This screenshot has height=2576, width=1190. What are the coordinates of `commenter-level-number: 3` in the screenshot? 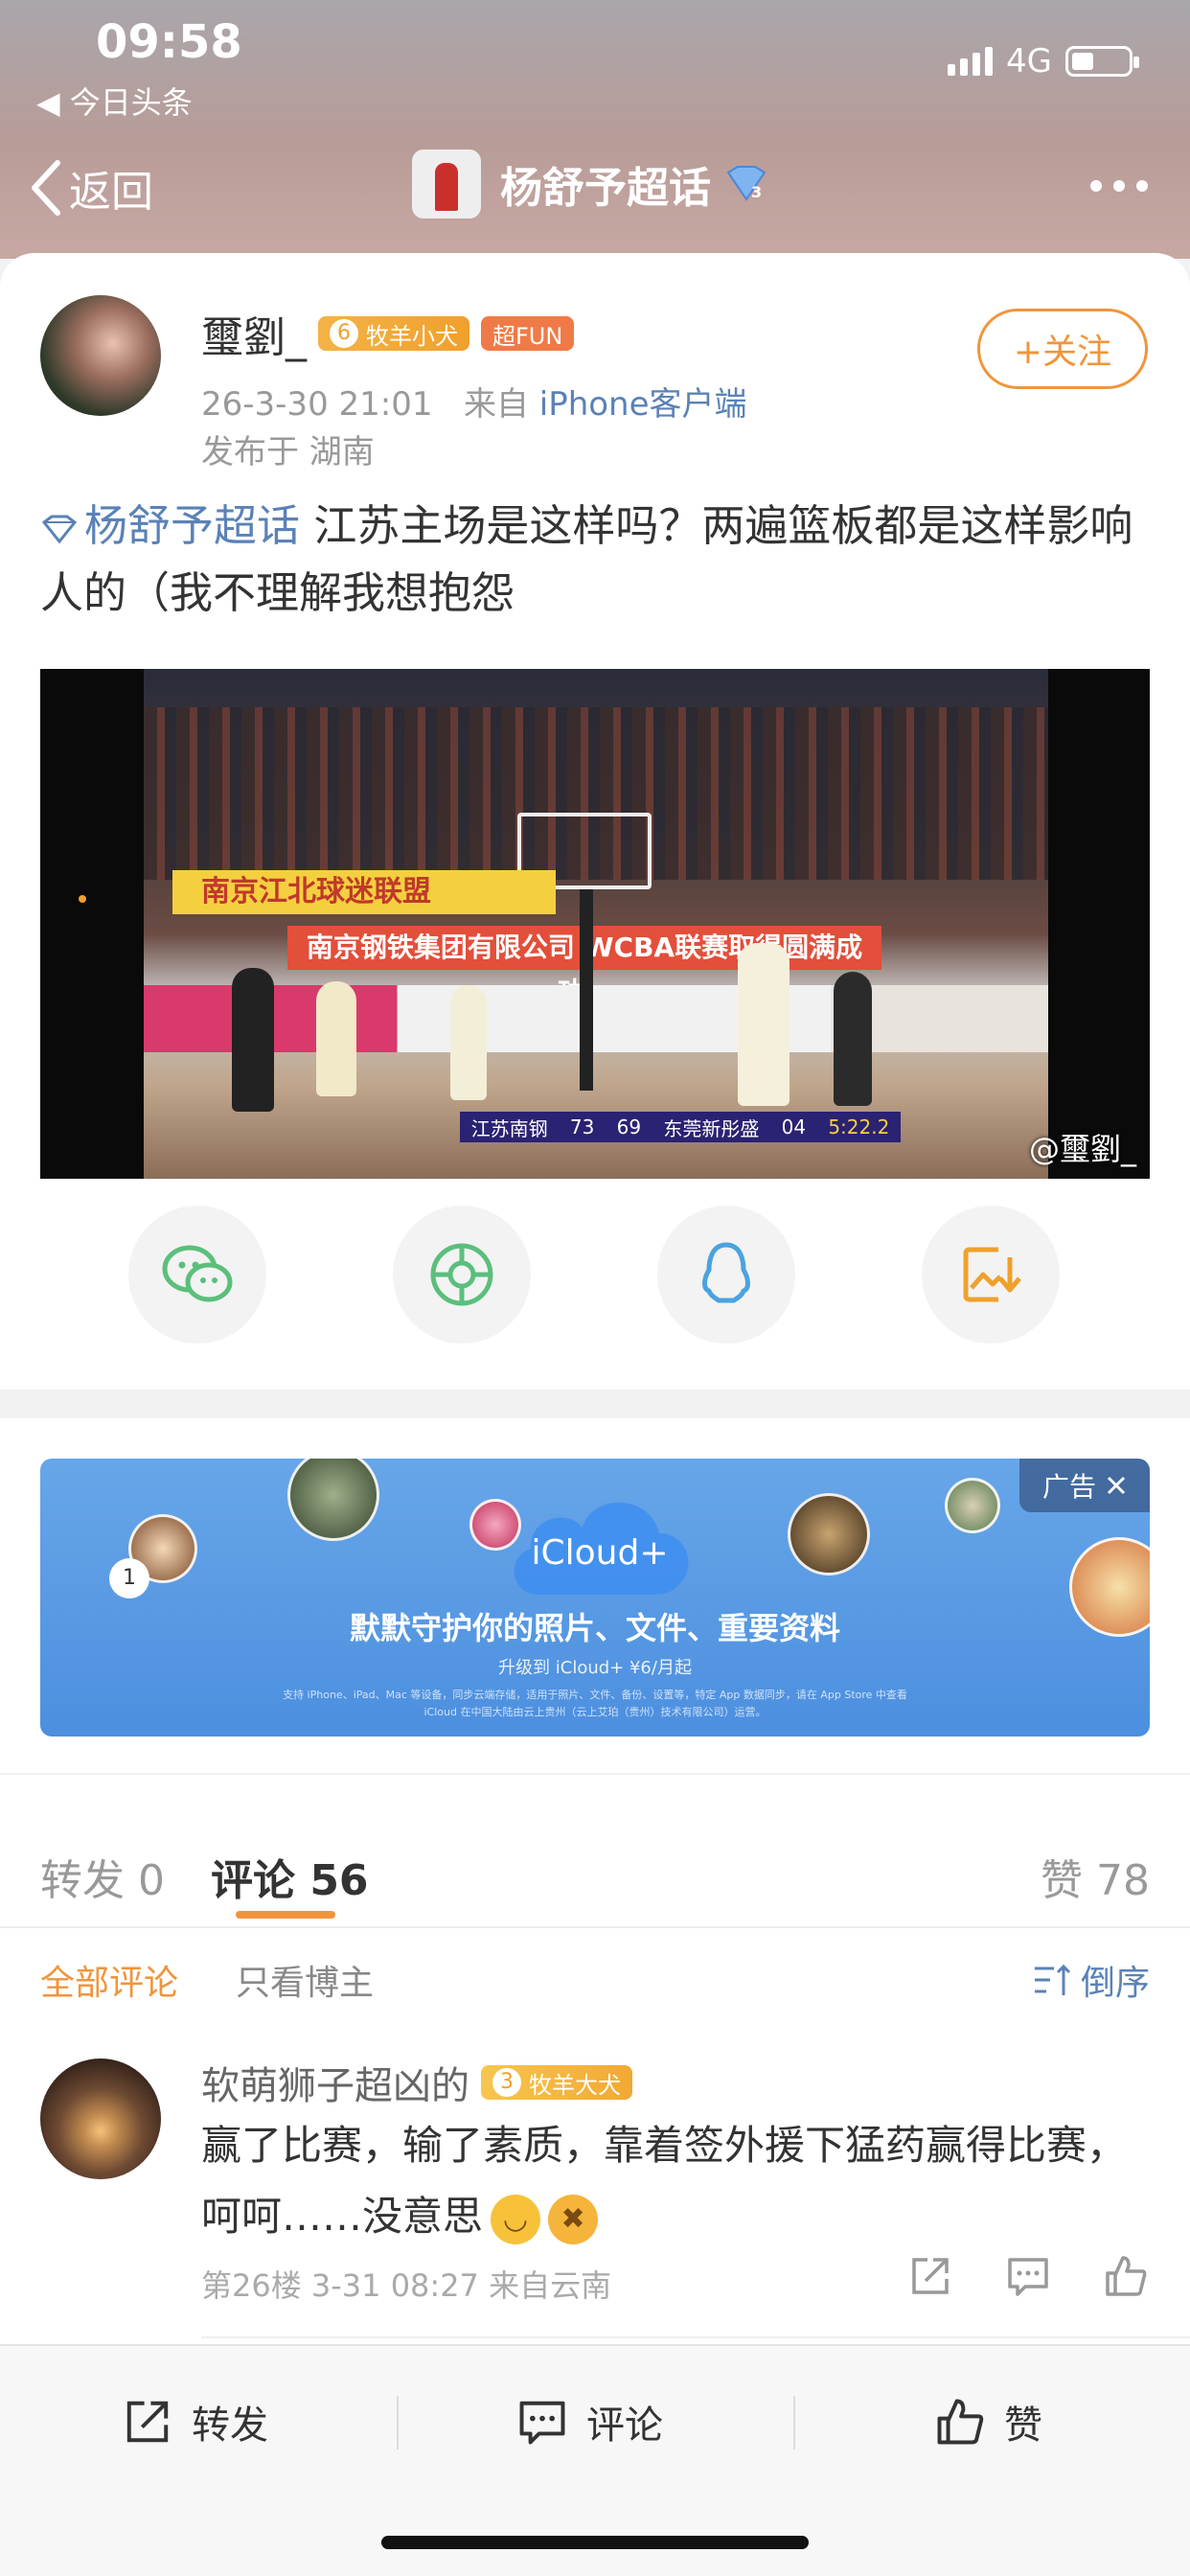 It's located at (507, 2082).